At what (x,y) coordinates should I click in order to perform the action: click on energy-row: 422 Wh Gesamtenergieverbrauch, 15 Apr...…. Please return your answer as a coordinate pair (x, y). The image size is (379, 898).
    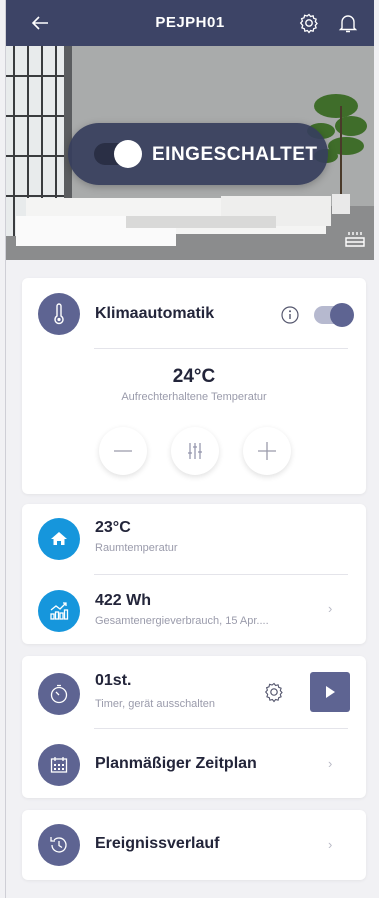
    Looking at the image, I should click on (194, 609).